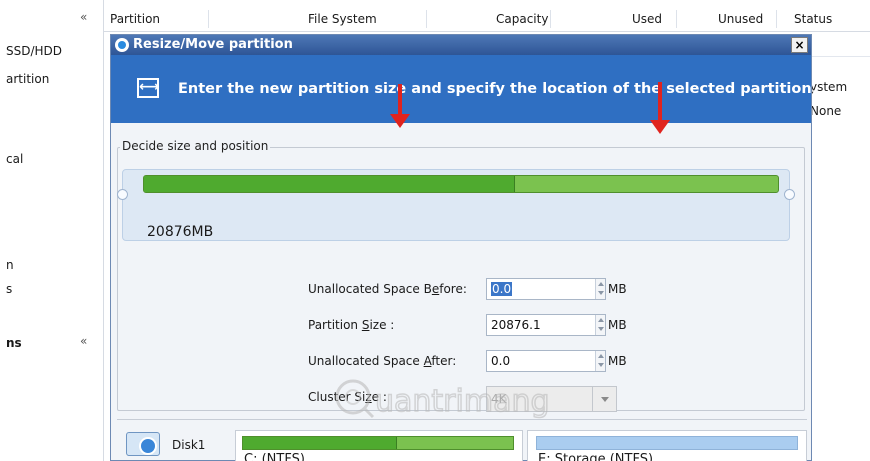 This screenshot has width=870, height=461. I want to click on watermark-text: uantrimang, so click(462, 401).